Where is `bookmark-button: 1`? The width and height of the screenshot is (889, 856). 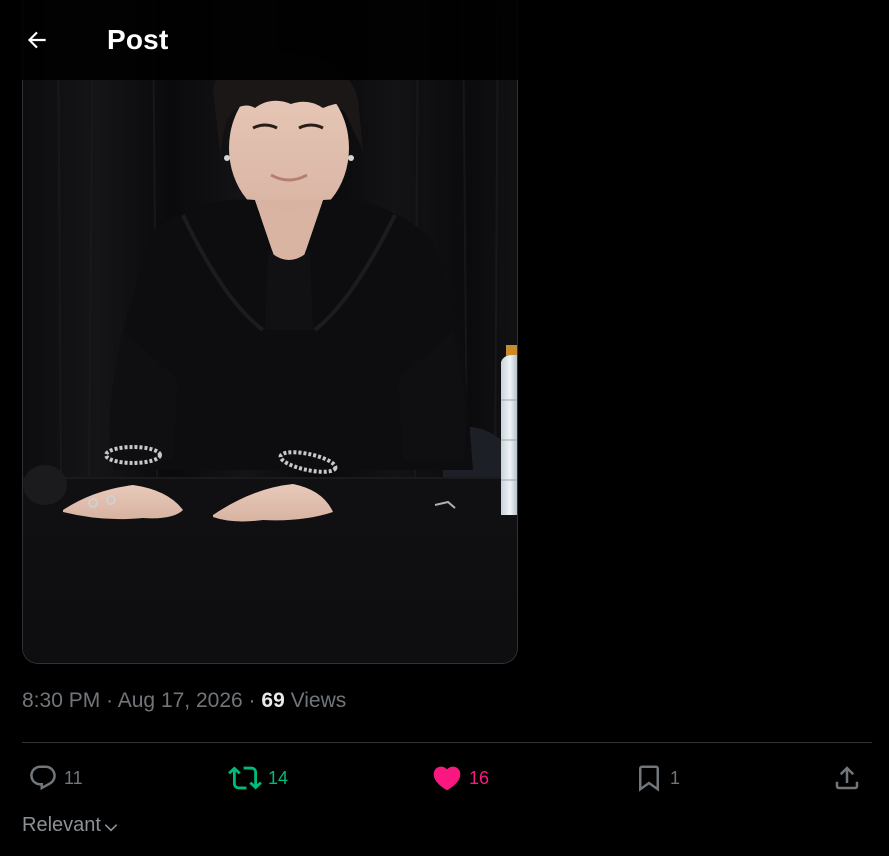 bookmark-button: 1 is located at coordinates (657, 778).